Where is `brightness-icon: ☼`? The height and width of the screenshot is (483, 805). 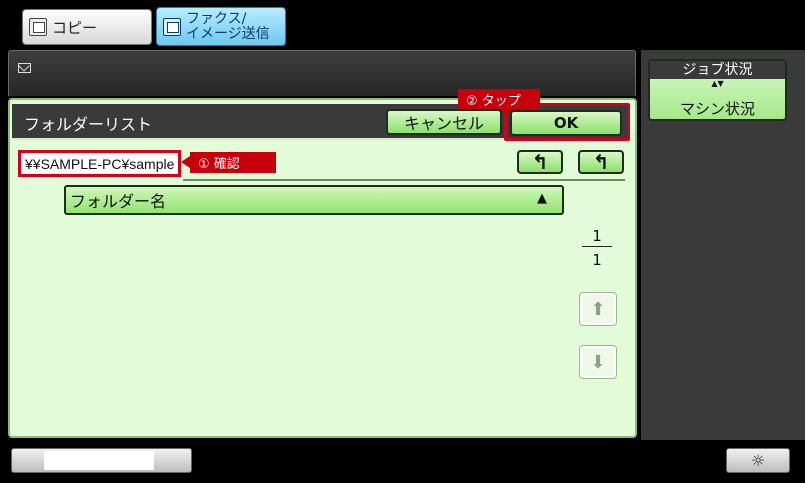 brightness-icon: ☼ is located at coordinates (758, 460).